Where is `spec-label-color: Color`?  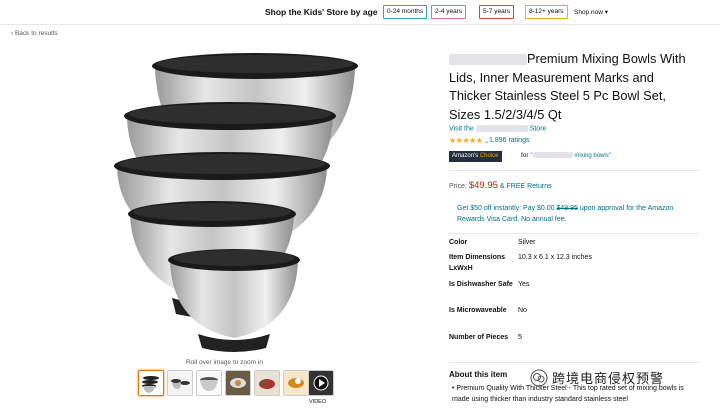
spec-label-color: Color is located at coordinates (458, 242).